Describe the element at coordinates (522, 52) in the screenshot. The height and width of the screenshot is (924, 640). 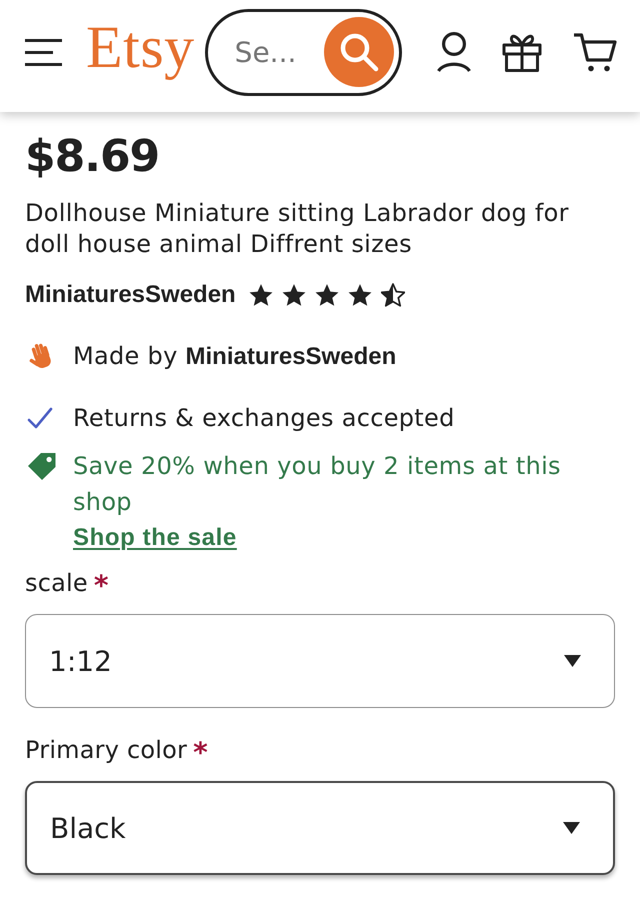
I see `gift-icon` at that location.